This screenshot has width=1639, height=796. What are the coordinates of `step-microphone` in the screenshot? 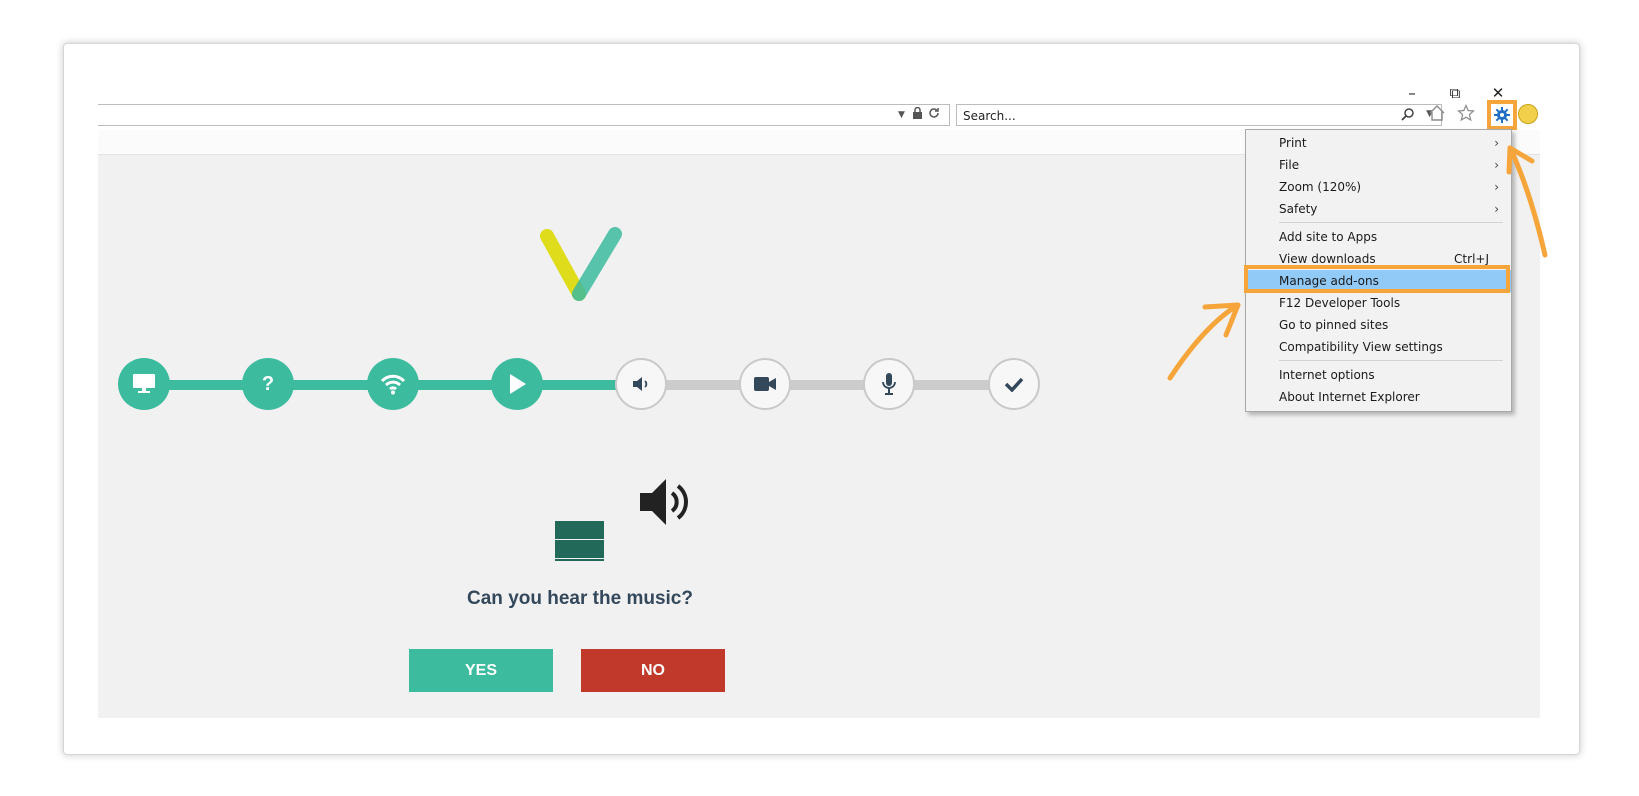 It's located at (889, 384).